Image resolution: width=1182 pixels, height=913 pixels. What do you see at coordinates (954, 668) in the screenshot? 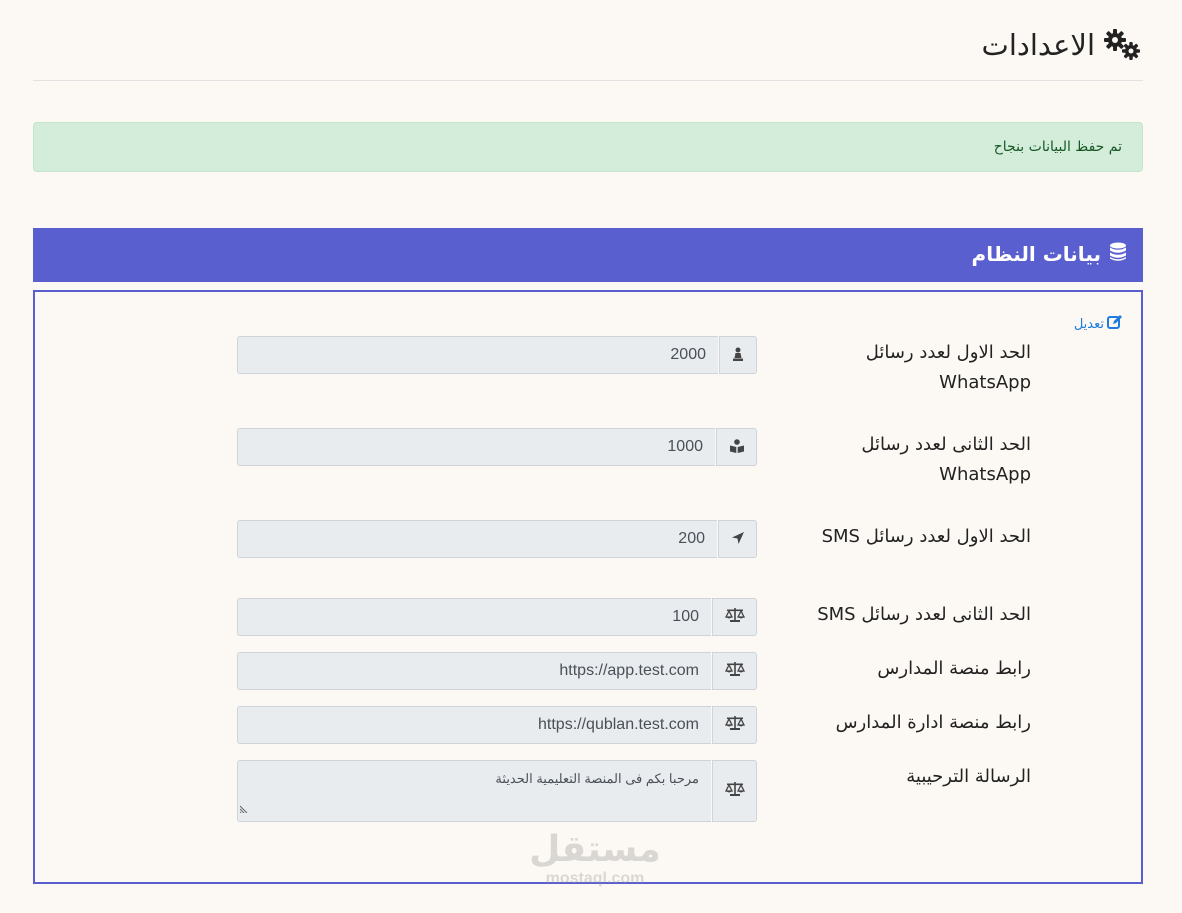
I see `field-label-schools-platform-url: رابط منصة المدارس` at bounding box center [954, 668].